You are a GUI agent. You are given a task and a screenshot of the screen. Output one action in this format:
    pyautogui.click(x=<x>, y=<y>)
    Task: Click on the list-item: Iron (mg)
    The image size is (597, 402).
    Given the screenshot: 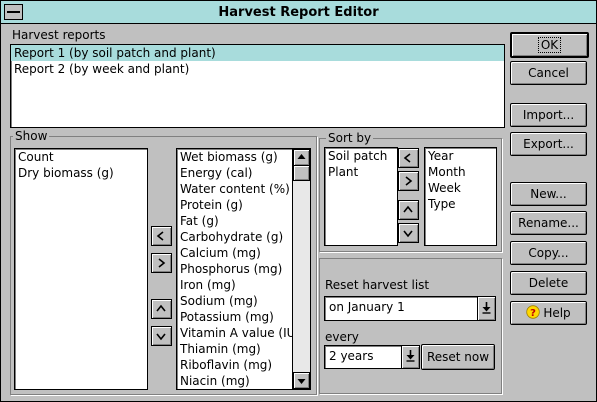 What is the action you would take?
    pyautogui.click(x=234, y=285)
    